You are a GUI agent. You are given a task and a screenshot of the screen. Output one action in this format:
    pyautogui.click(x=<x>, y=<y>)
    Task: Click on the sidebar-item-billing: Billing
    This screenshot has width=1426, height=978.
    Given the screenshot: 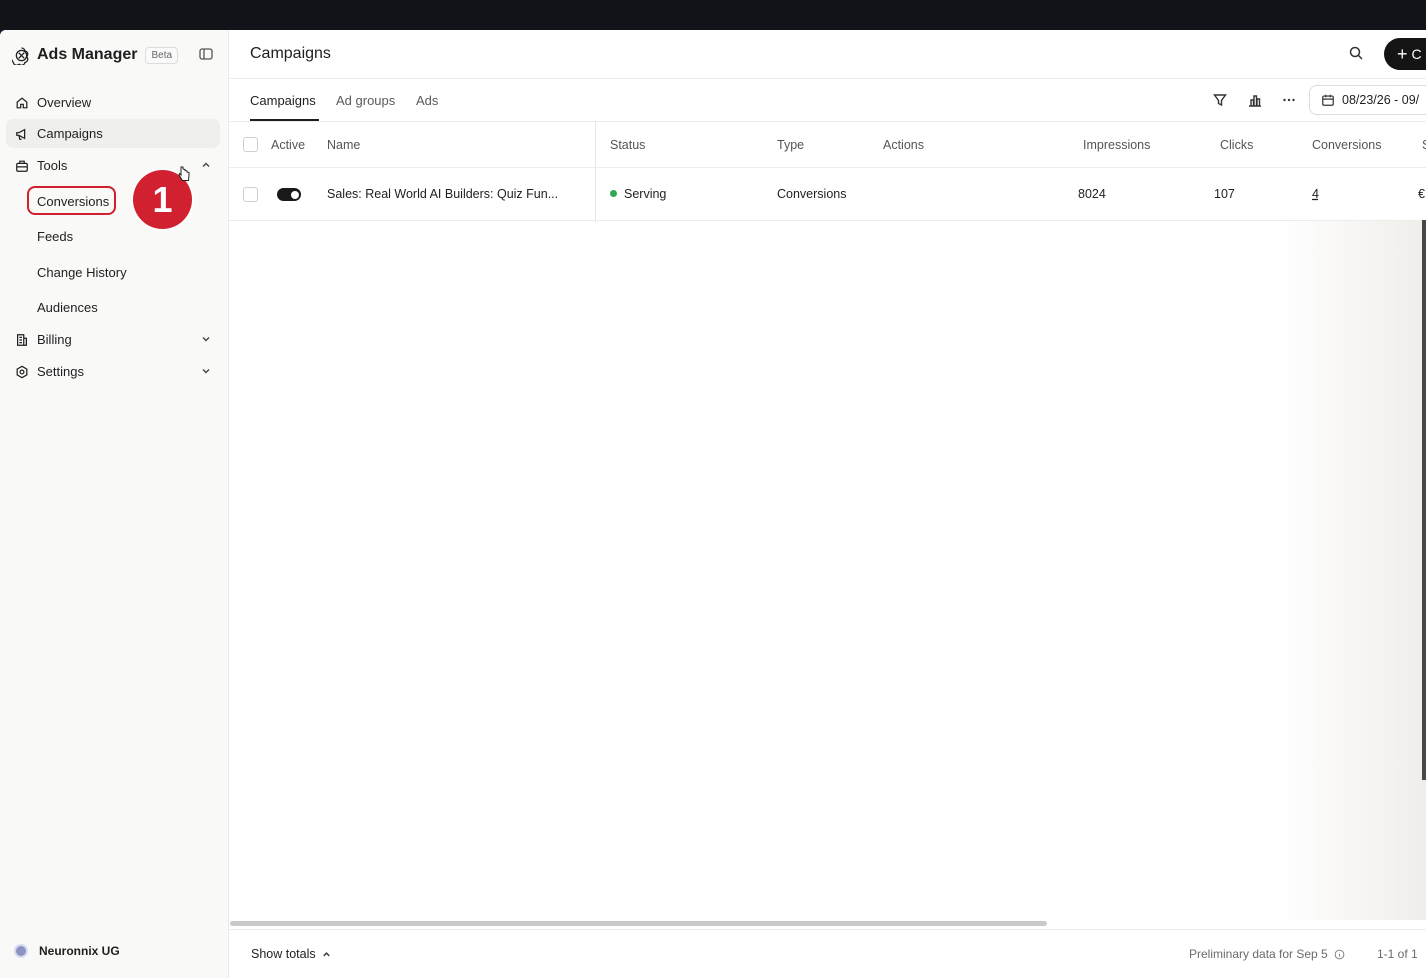 What is the action you would take?
    pyautogui.click(x=113, y=339)
    